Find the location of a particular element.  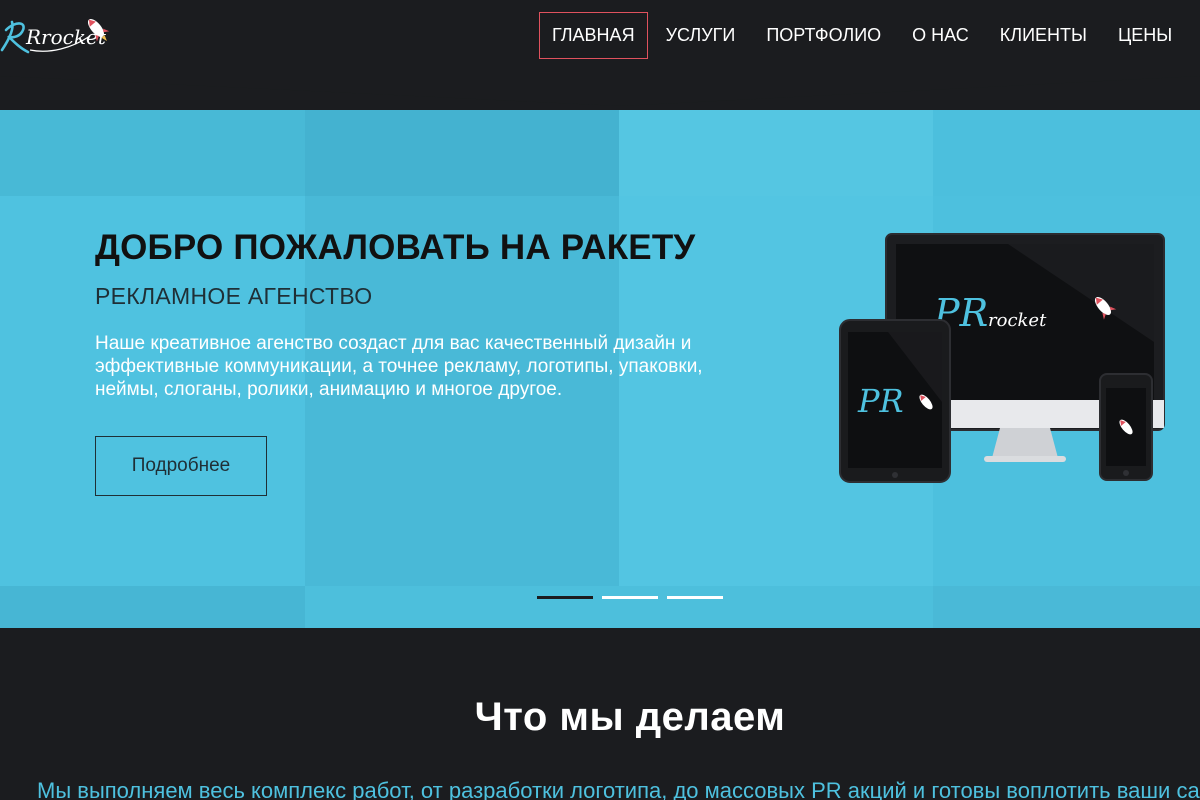

nav-item-contacts: К is located at coordinates (1195, 35).